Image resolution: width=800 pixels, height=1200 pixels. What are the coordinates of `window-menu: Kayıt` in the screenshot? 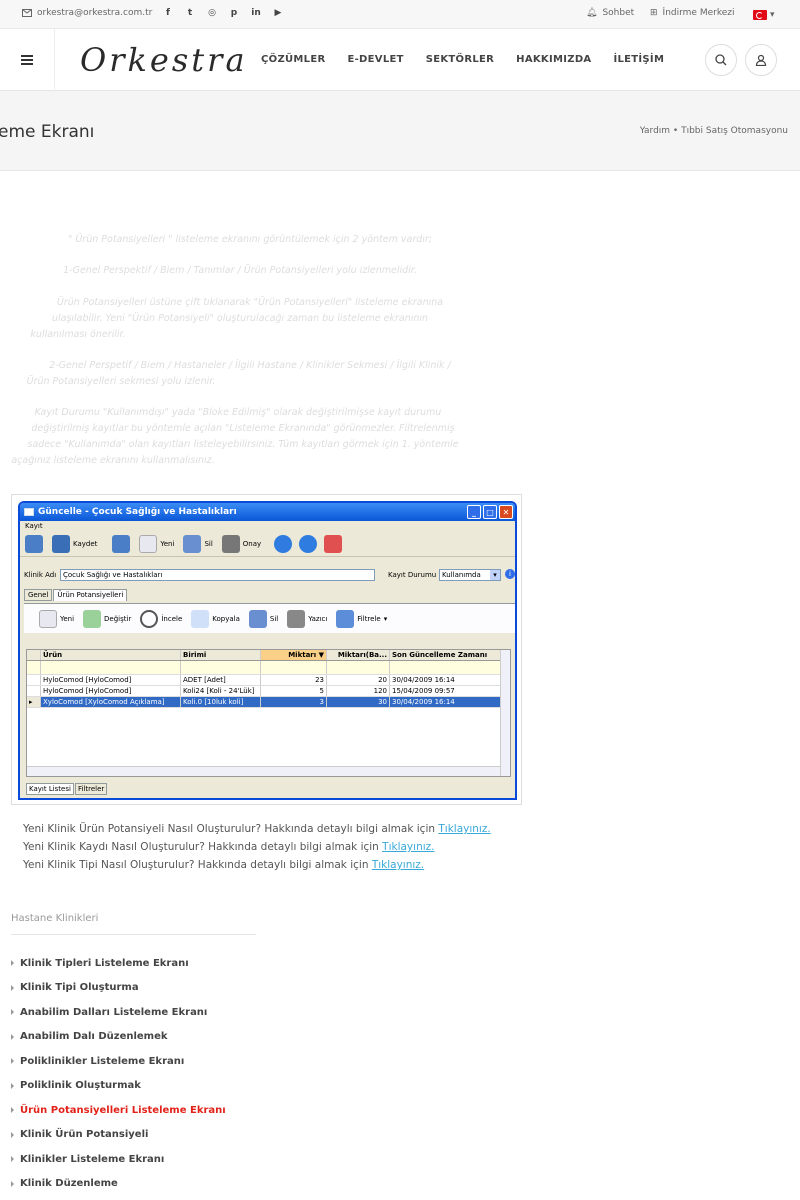 It's located at (267, 526).